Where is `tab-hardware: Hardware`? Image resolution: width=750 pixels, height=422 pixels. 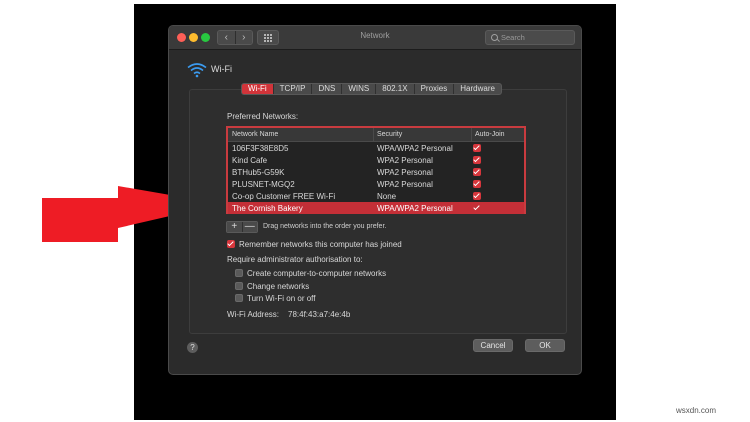 tab-hardware: Hardware is located at coordinates (477, 89).